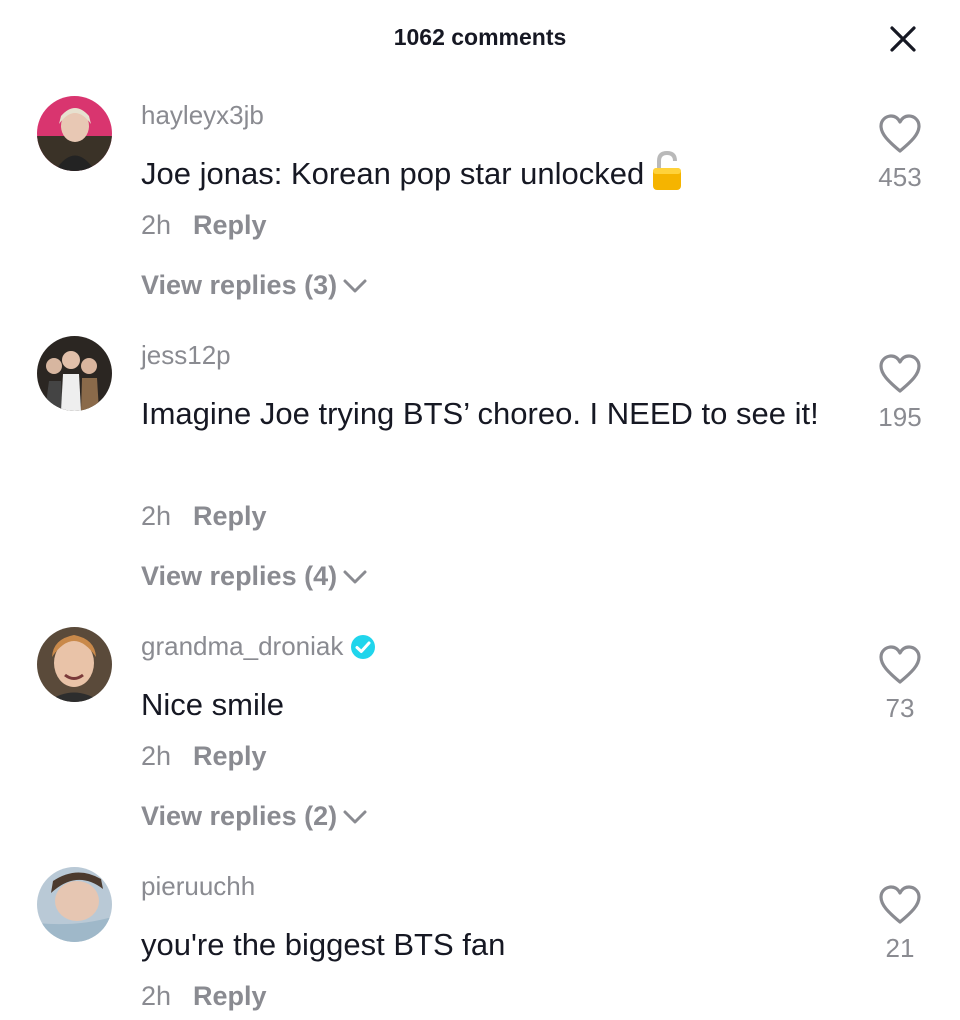 Image resolution: width=960 pixels, height=1020 pixels. I want to click on view-replies-button: View replies (3), so click(255, 285).